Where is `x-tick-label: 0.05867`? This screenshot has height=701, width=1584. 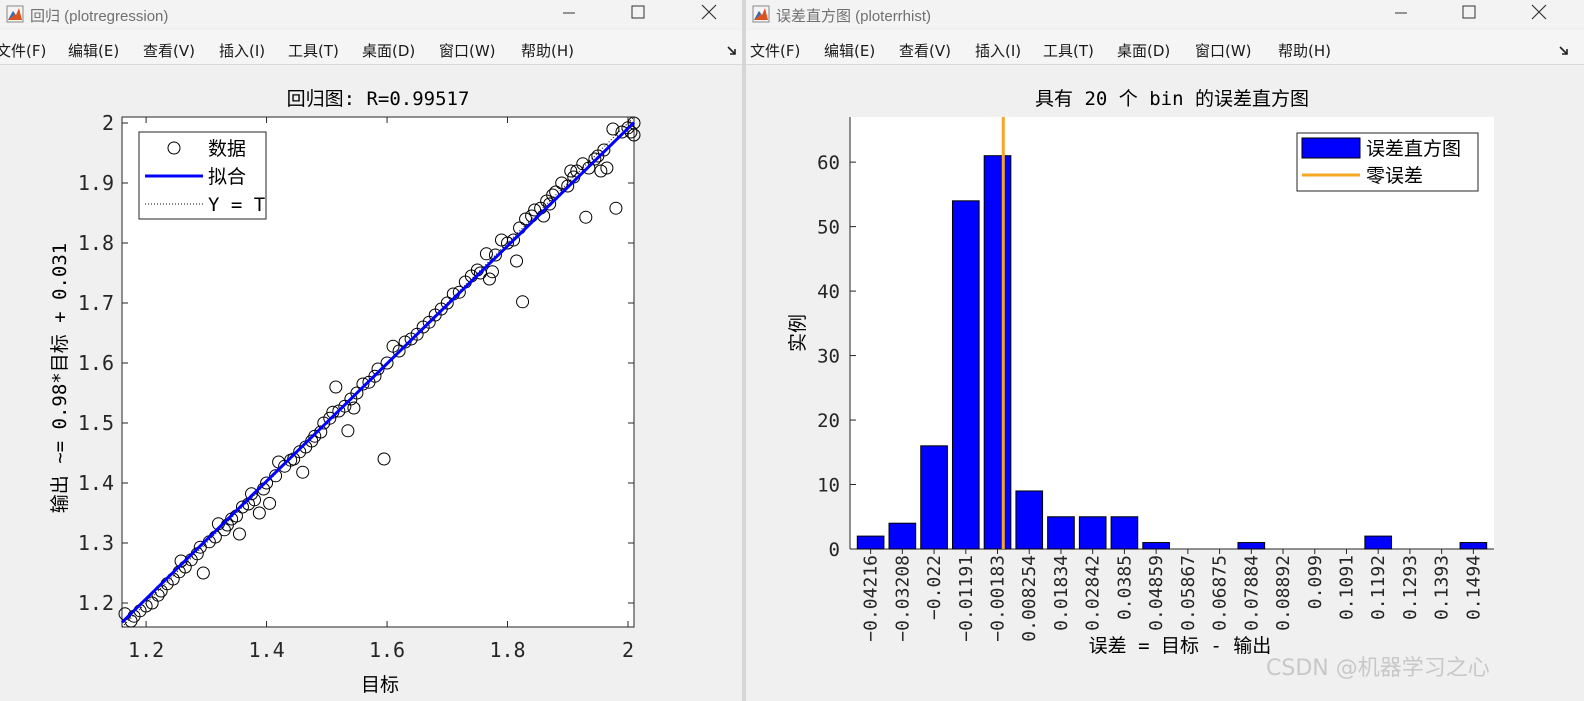 x-tick-label: 0.05867 is located at coordinates (1188, 593).